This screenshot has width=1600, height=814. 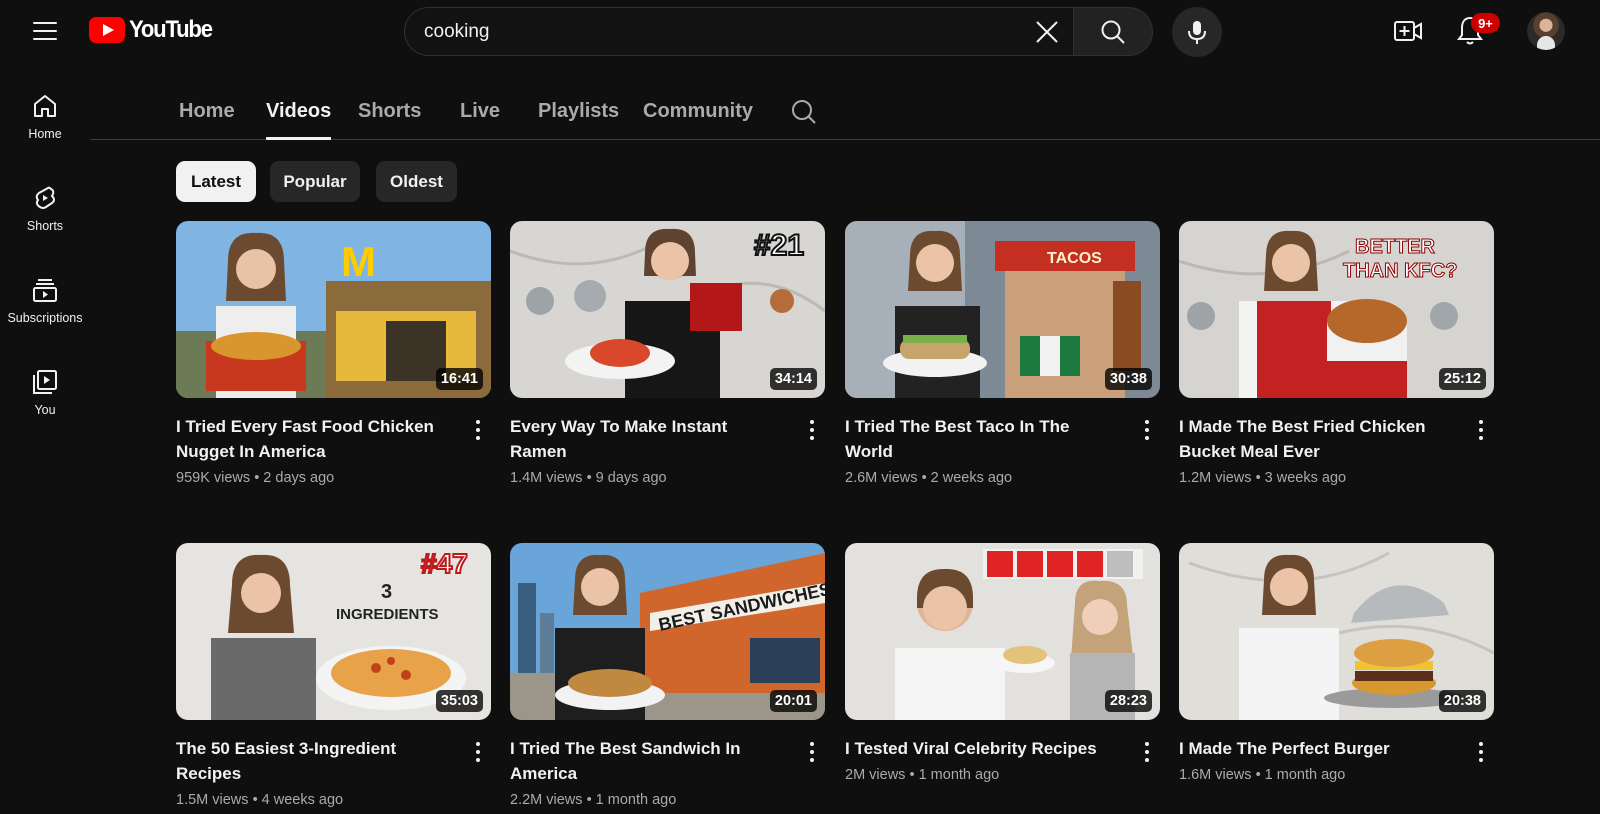 I want to click on sidebar-item-label: You, so click(x=45, y=410).